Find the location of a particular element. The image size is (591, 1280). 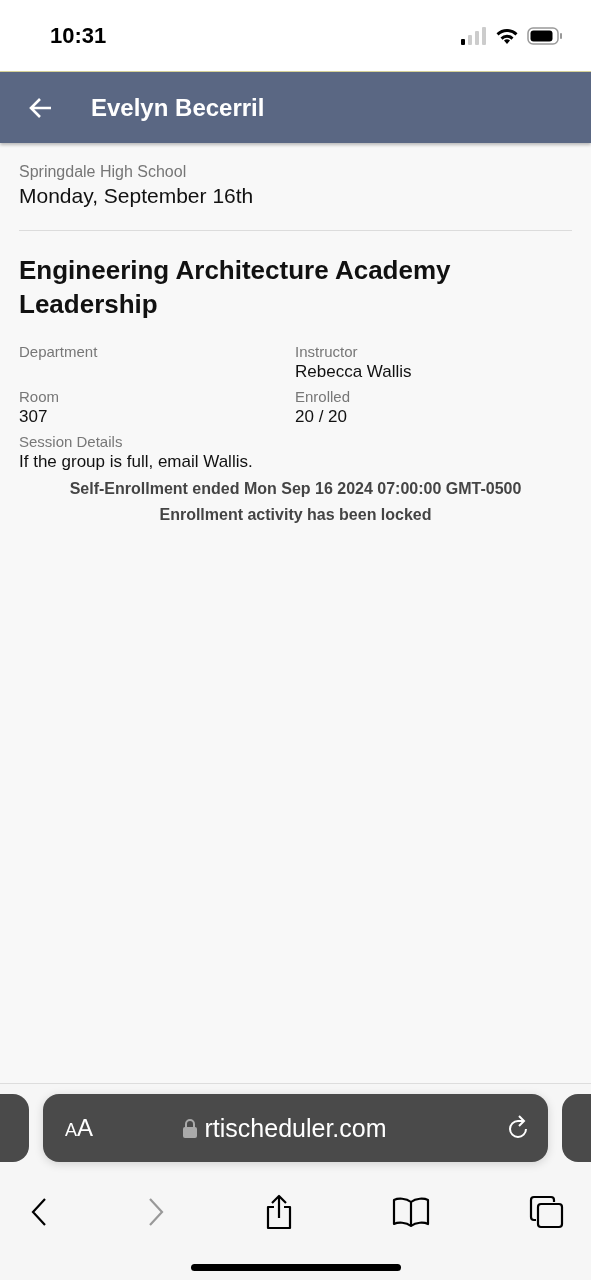

field-label: Enrolled is located at coordinates (323, 396).